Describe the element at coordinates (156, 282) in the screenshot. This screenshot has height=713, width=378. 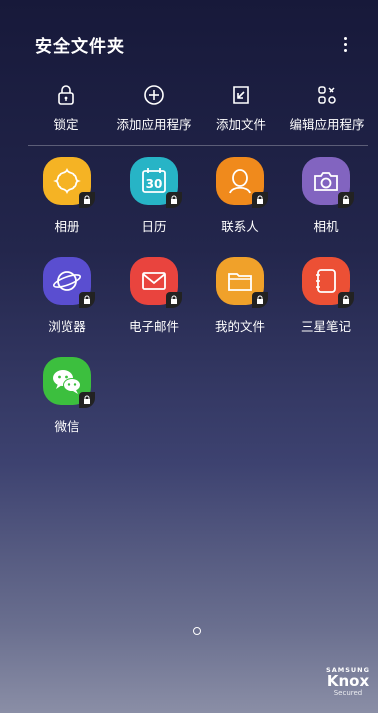
I see `email-icon` at that location.